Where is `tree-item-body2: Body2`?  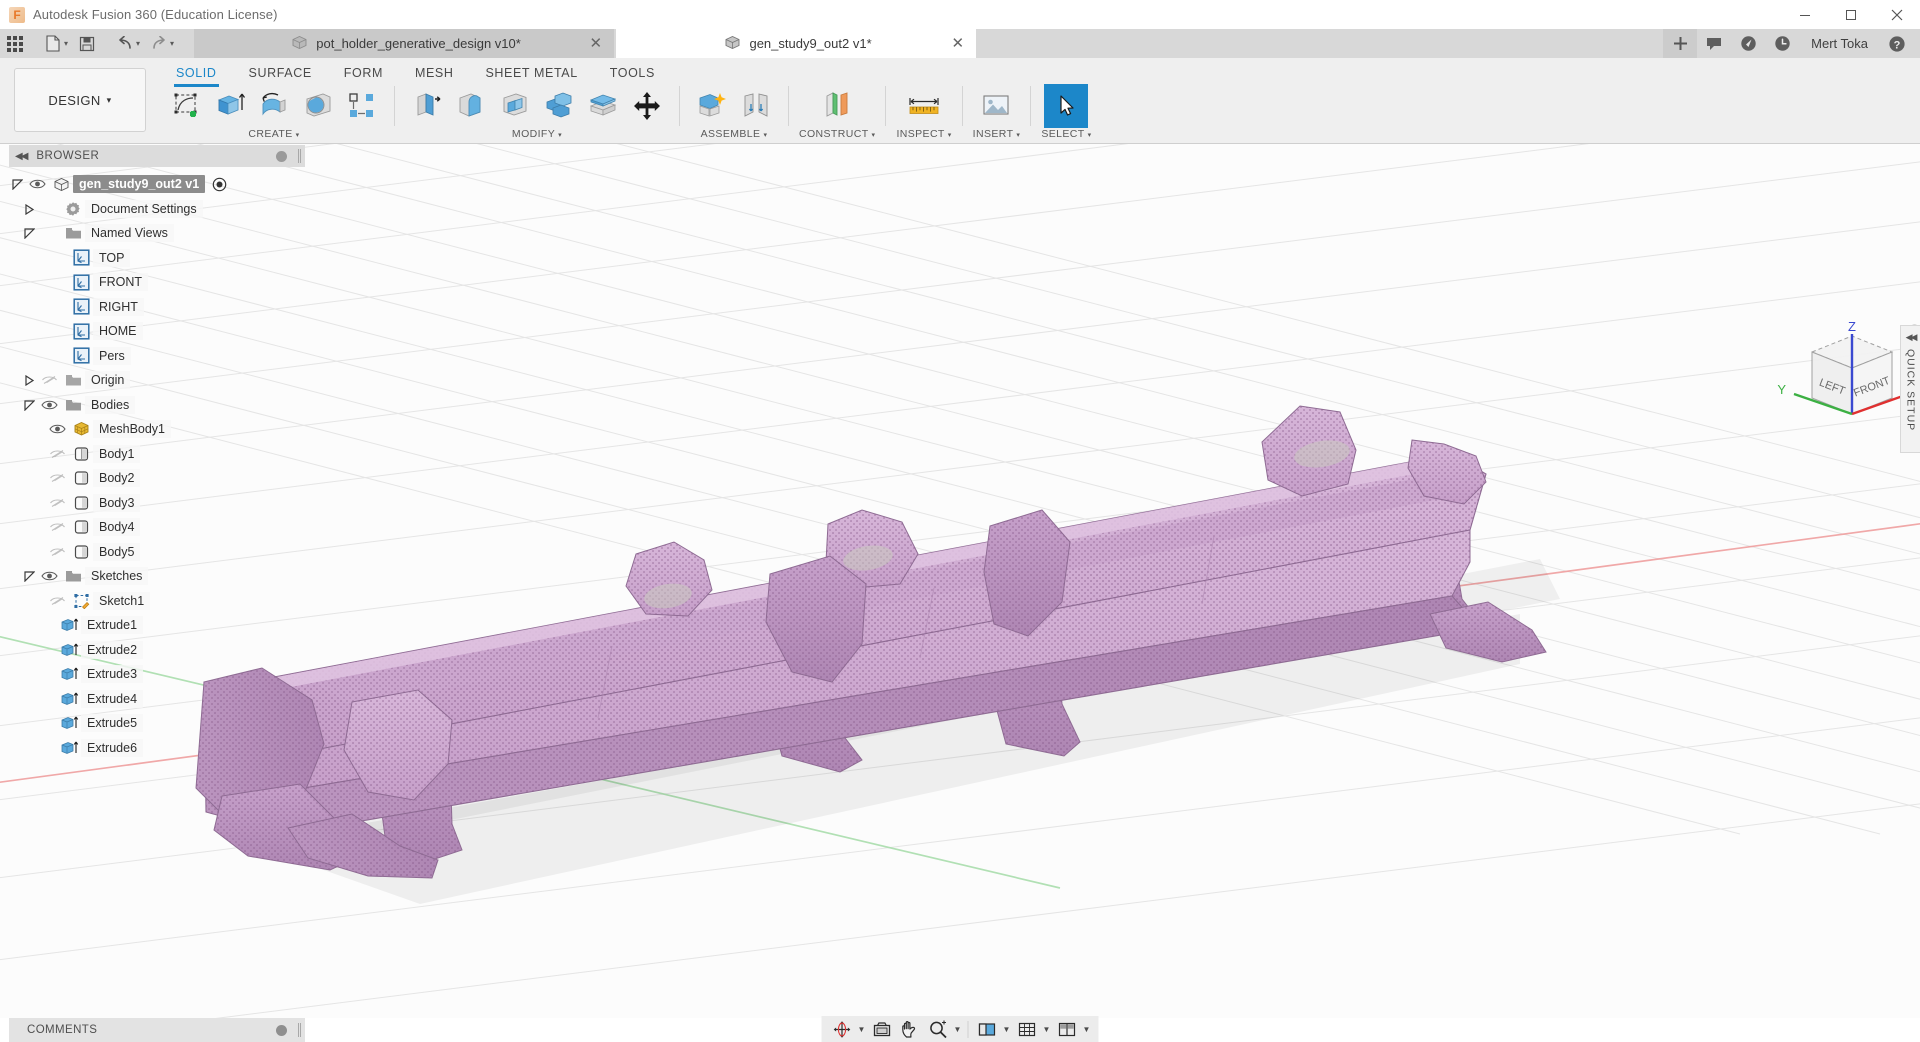
tree-item-body2: Body2 is located at coordinates (159, 478).